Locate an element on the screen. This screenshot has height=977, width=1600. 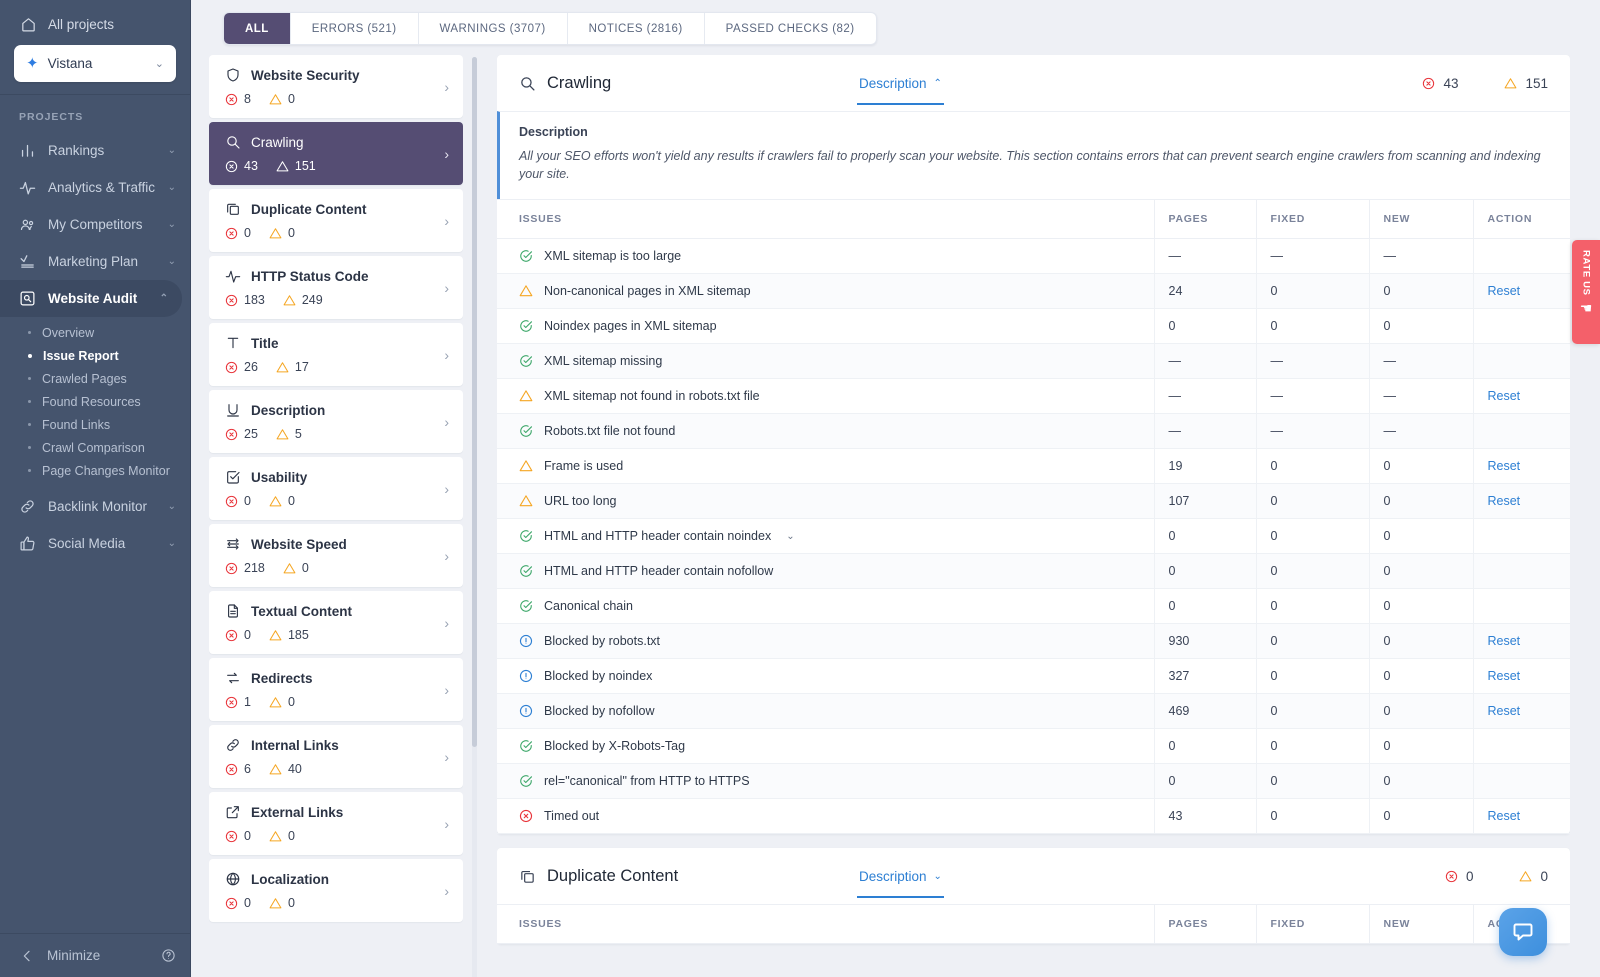
sidebar-item-analytics-traffic: Analytics & Traffic ⌄ is located at coordinates (95, 187).